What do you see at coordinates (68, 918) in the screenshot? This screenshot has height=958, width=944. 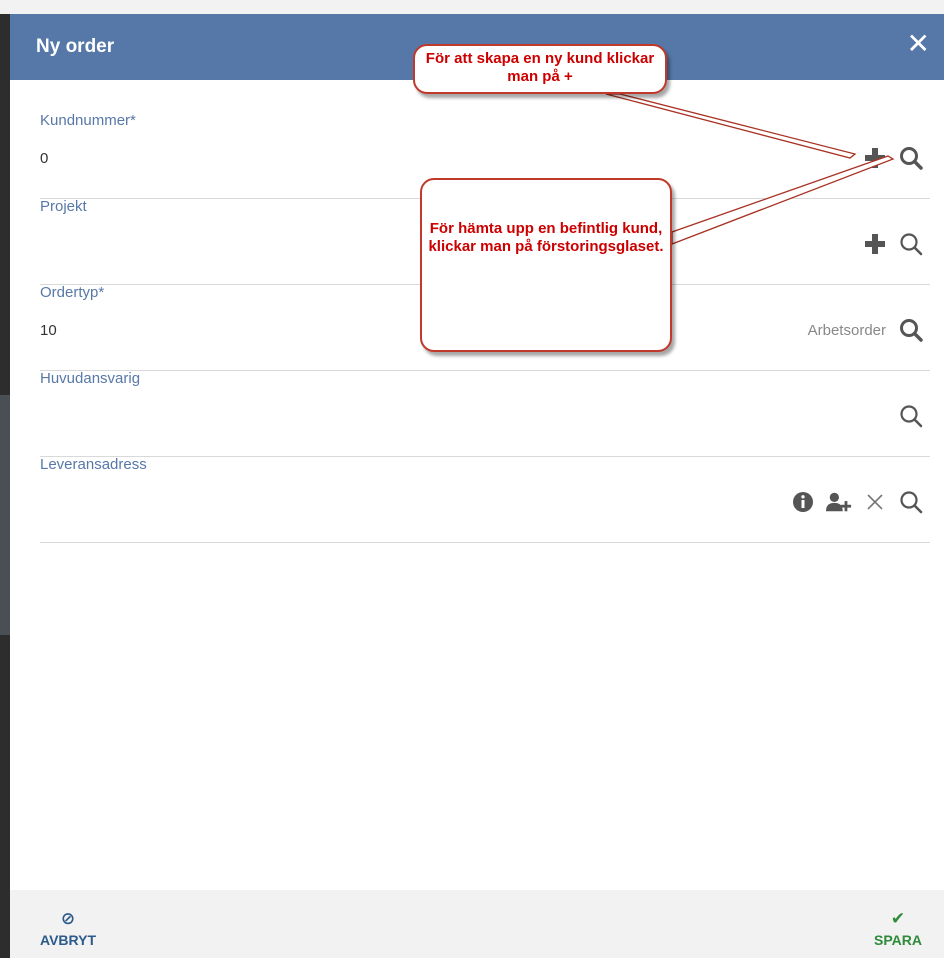 I see `cancel-icon: ⊘` at bounding box center [68, 918].